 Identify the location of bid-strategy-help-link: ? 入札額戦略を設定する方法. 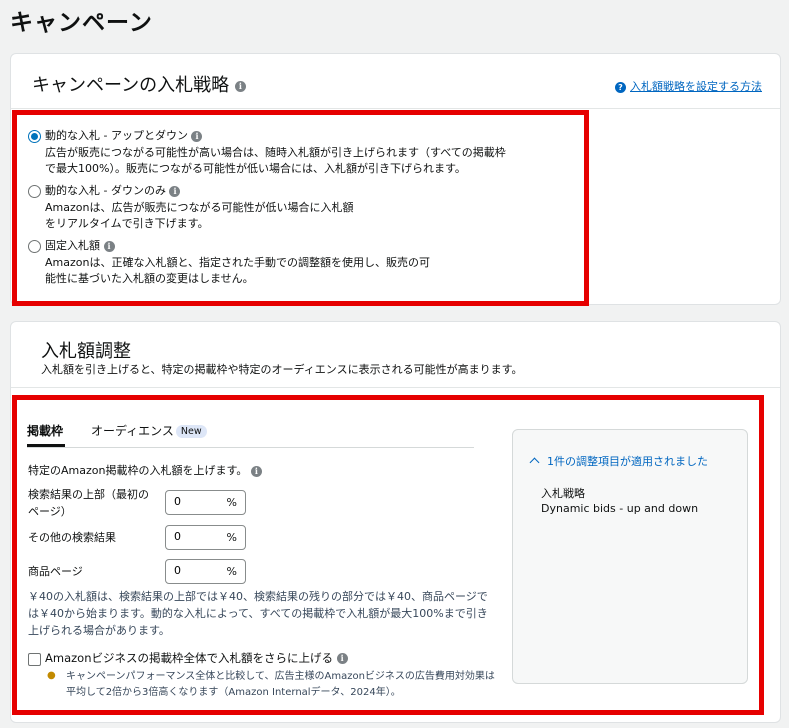
(688, 86).